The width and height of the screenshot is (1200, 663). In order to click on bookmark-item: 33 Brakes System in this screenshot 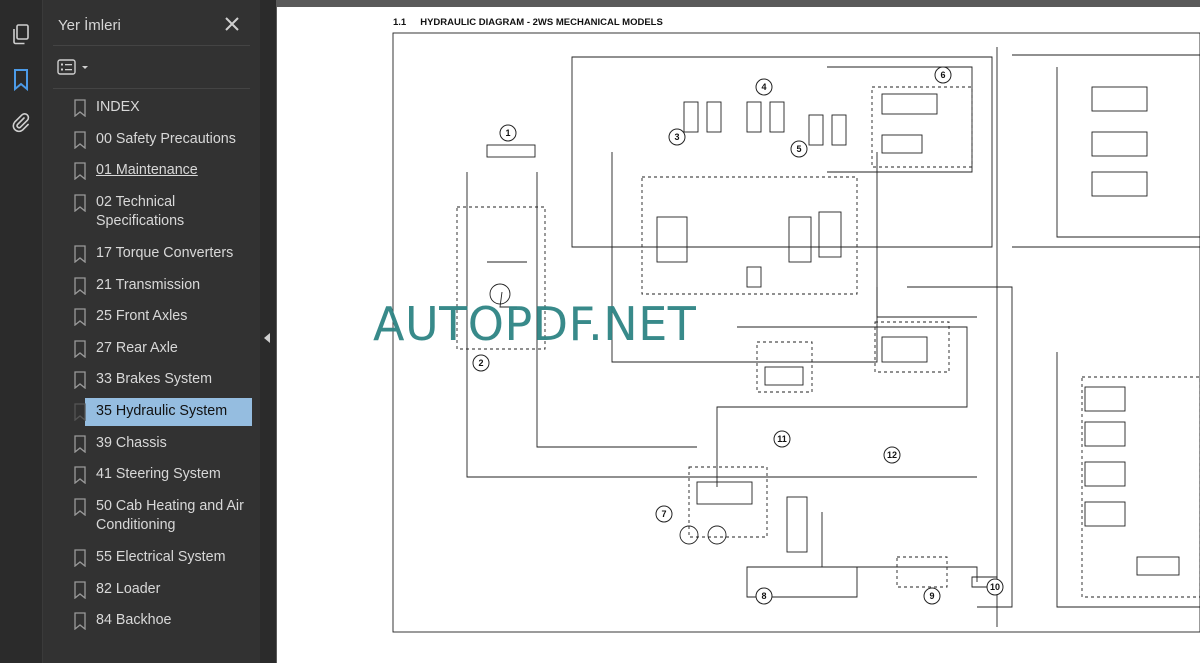, I will do `click(154, 380)`.